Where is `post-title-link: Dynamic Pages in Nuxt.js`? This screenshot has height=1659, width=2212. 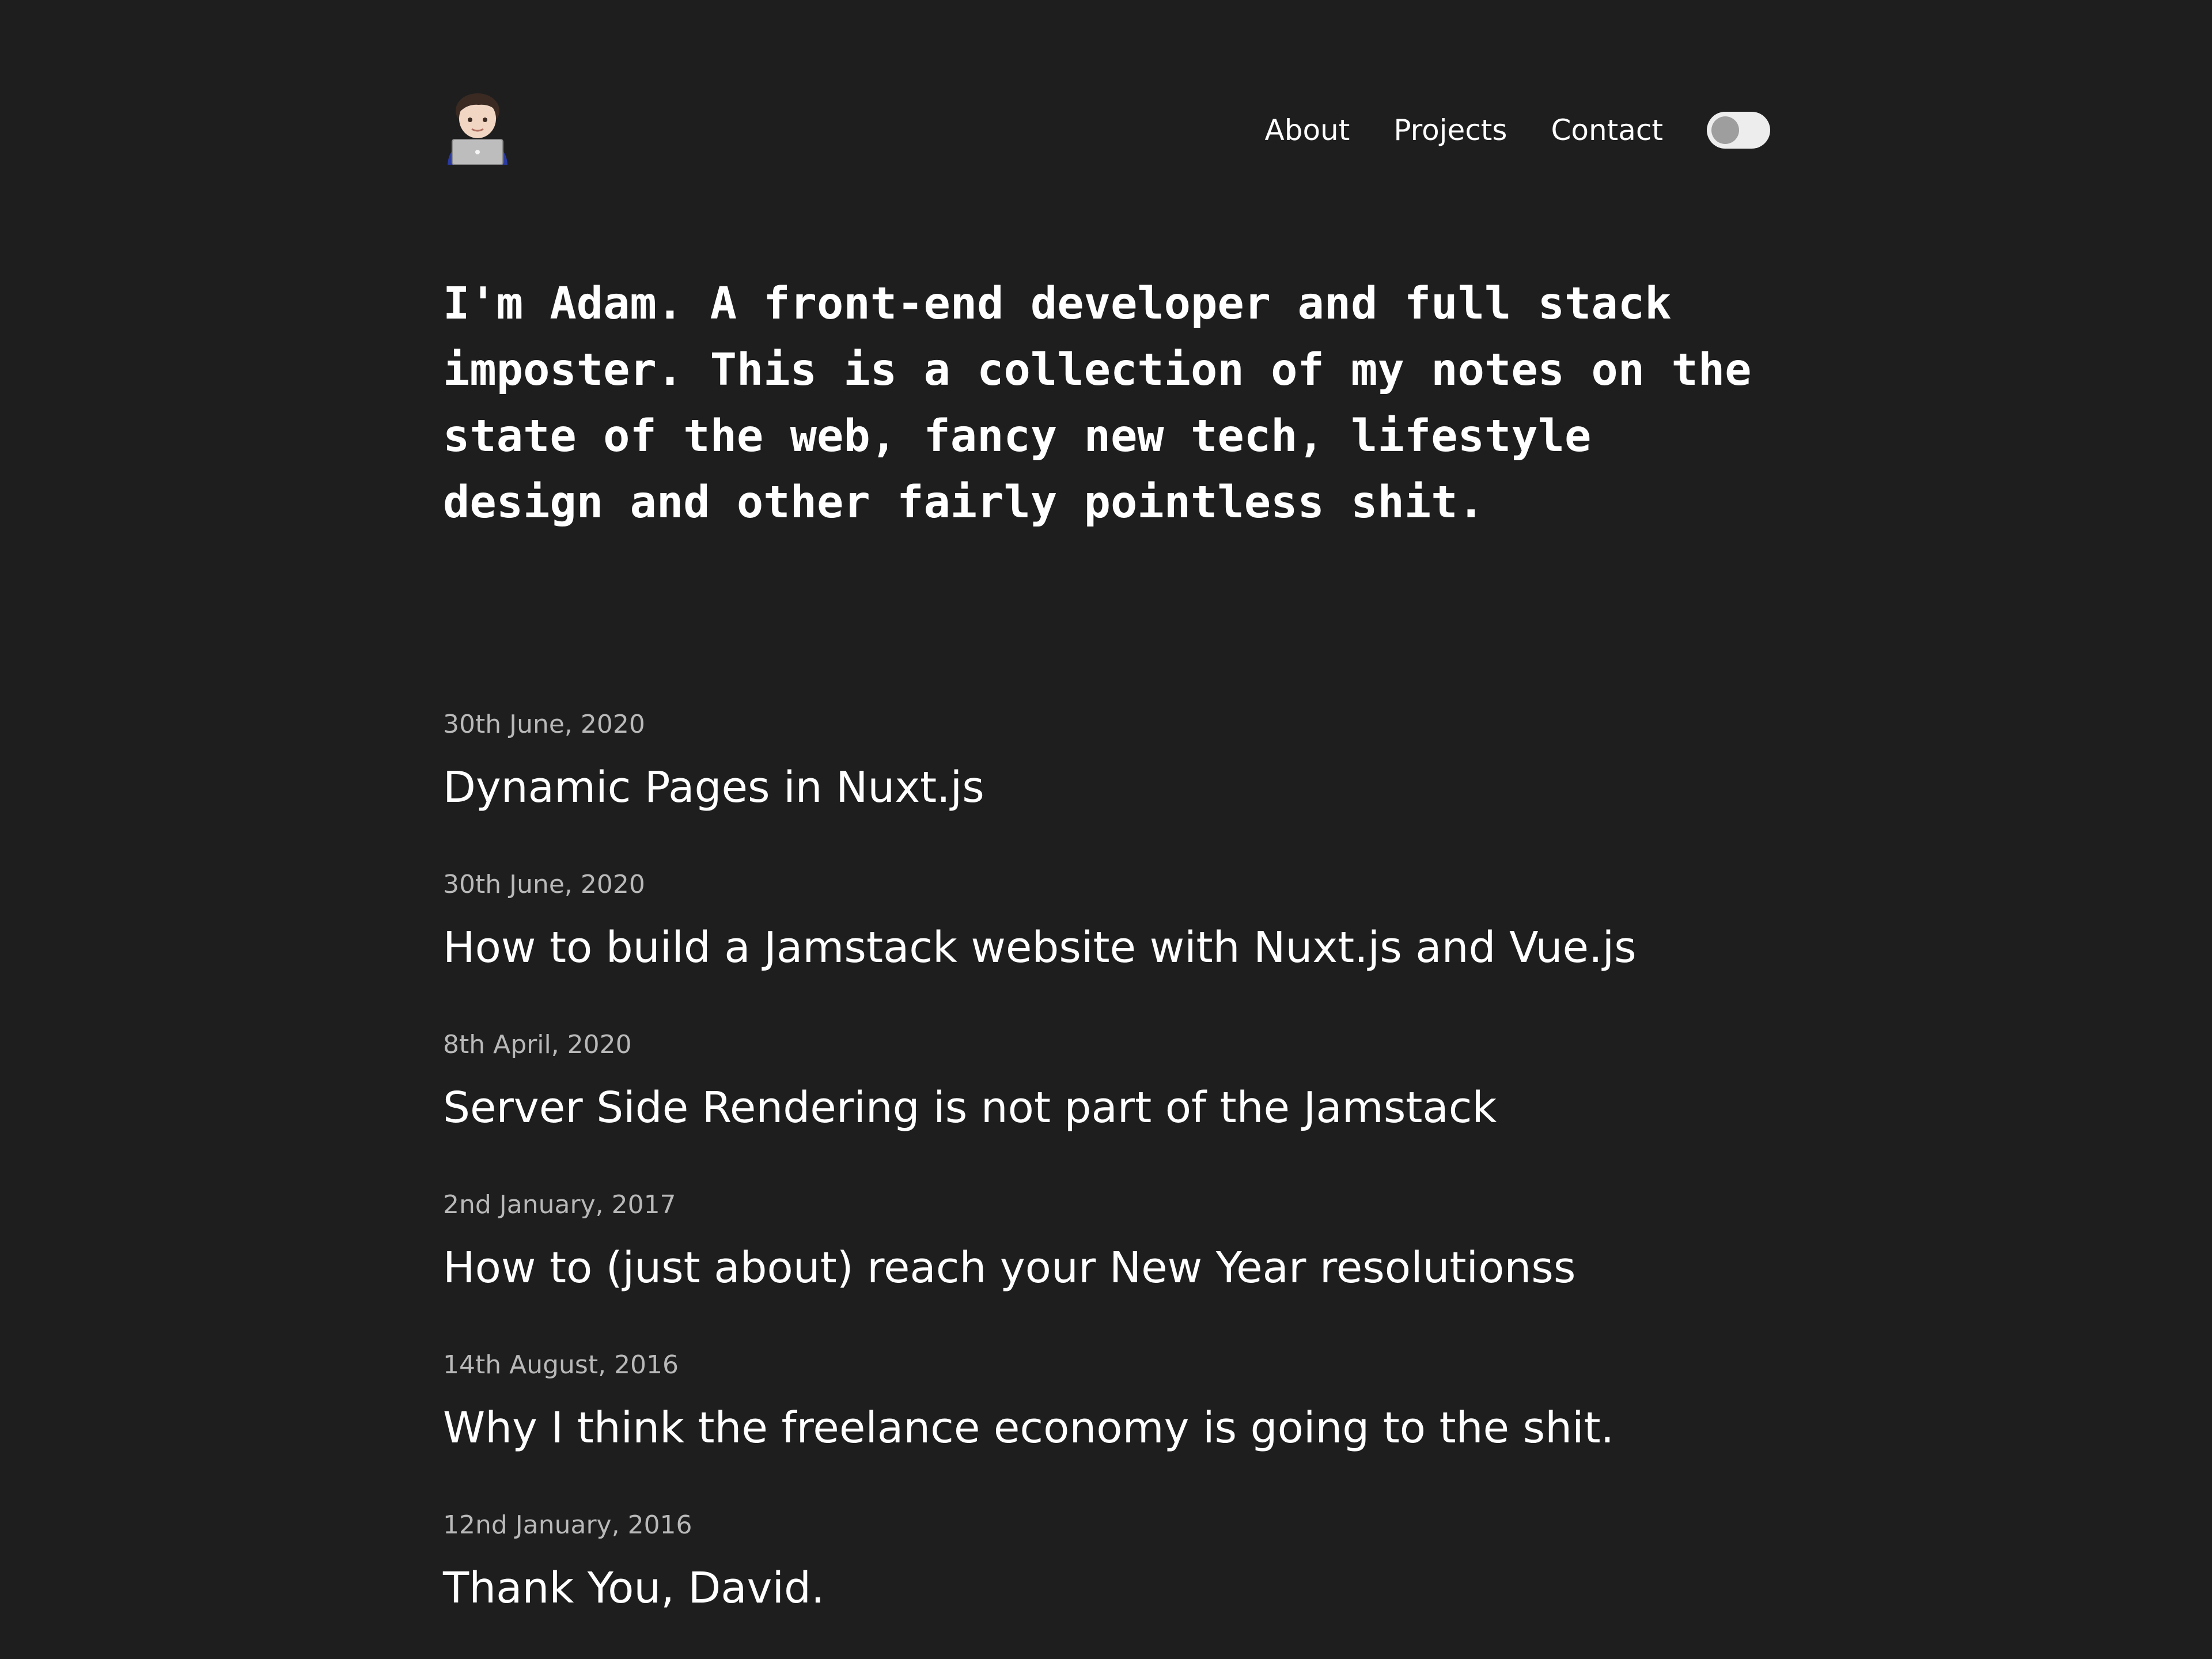
post-title-link: Dynamic Pages in Nuxt.js is located at coordinates (713, 787).